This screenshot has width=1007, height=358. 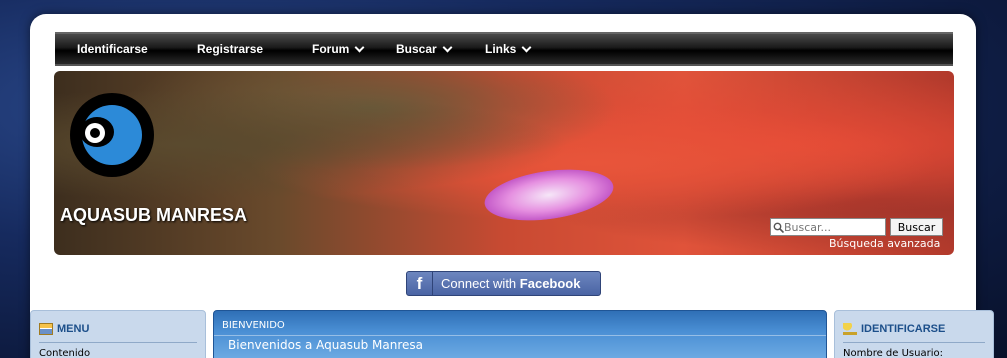 What do you see at coordinates (893, 353) in the screenshot?
I see `username-label: Nombre de Usuario:` at bounding box center [893, 353].